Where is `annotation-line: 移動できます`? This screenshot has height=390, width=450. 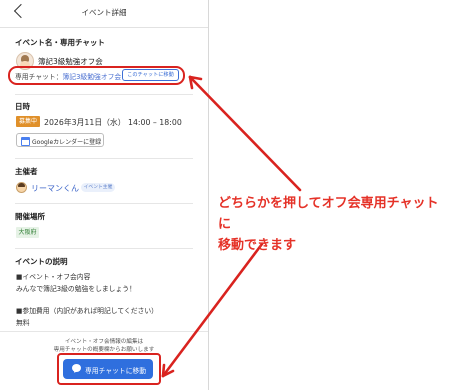
annotation-line: 移動できます is located at coordinates (257, 245).